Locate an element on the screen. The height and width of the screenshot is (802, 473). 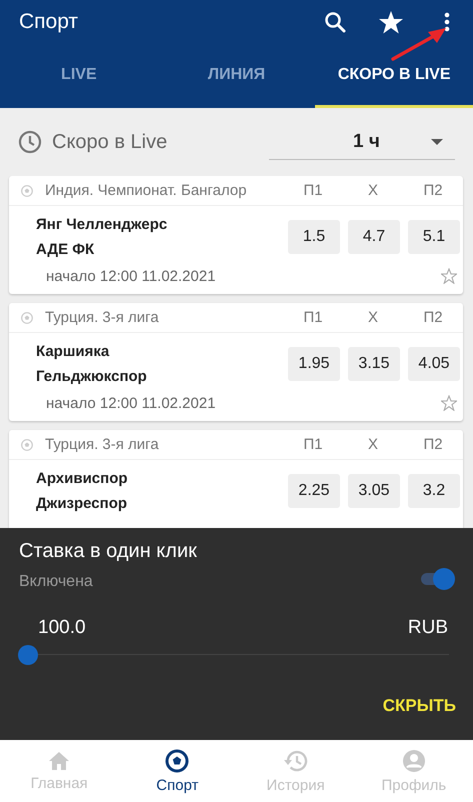
tab: СКОРО В LIVE is located at coordinates (394, 76).